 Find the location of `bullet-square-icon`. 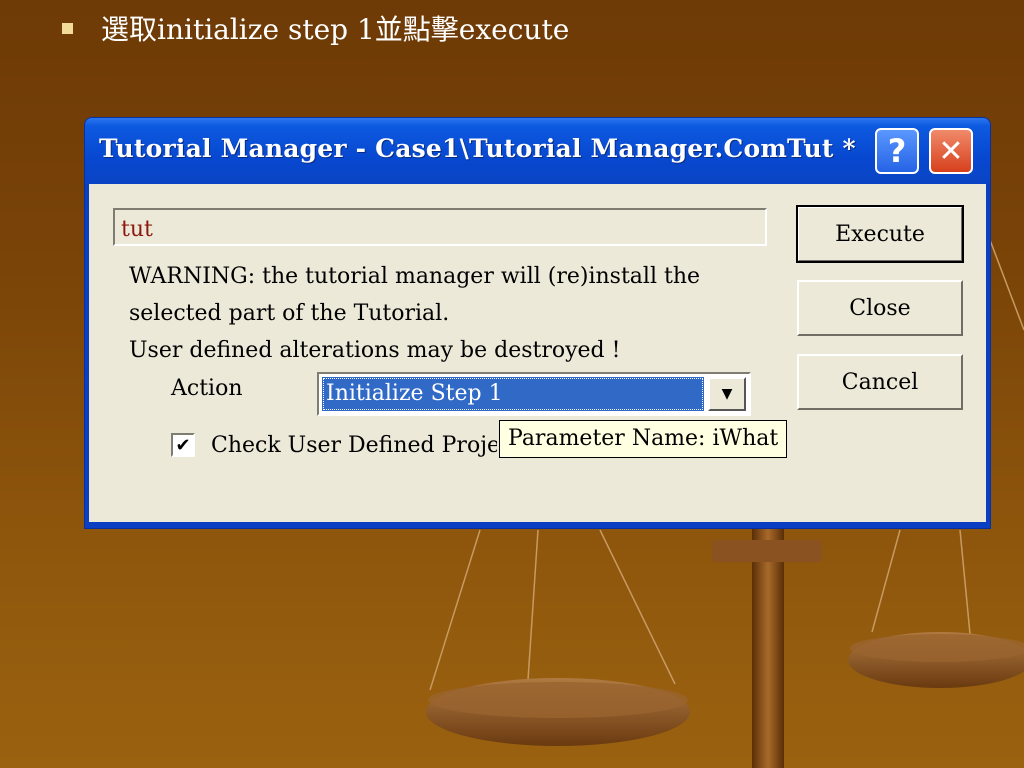

bullet-square-icon is located at coordinates (67, 28).